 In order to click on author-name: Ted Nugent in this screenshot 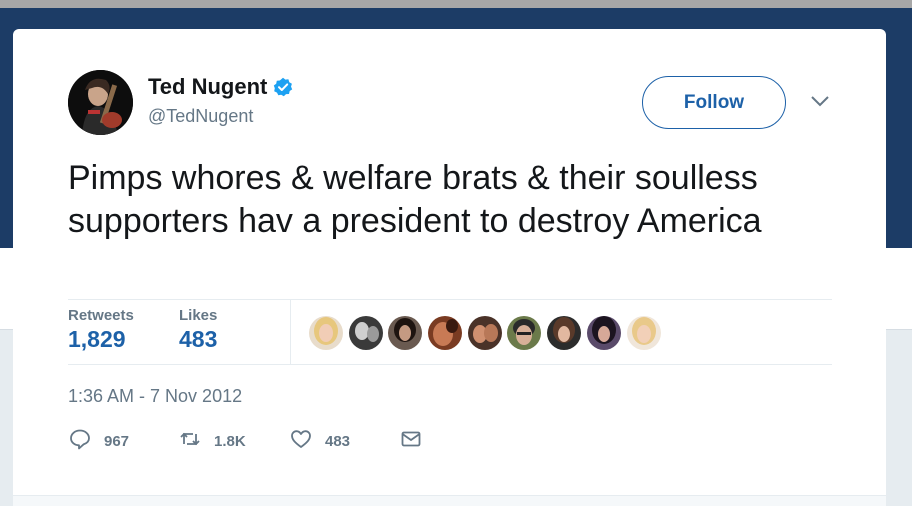, I will do `click(220, 87)`.